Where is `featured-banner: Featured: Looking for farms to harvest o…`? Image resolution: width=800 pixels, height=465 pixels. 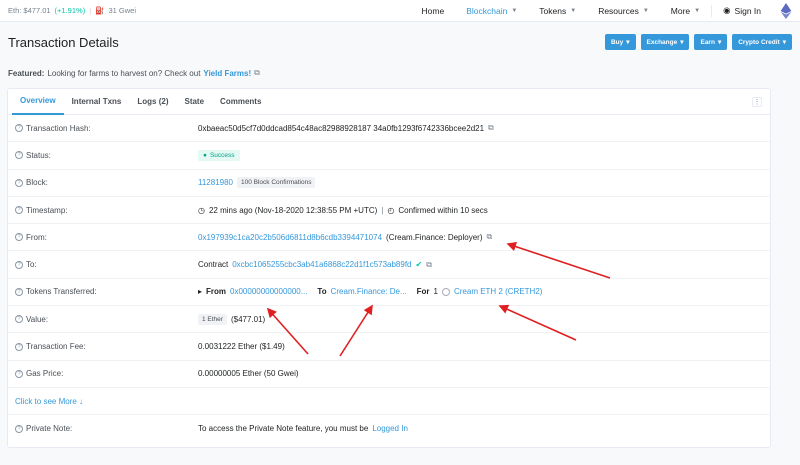 featured-banner: Featured: Looking for farms to harvest o… is located at coordinates (400, 73).